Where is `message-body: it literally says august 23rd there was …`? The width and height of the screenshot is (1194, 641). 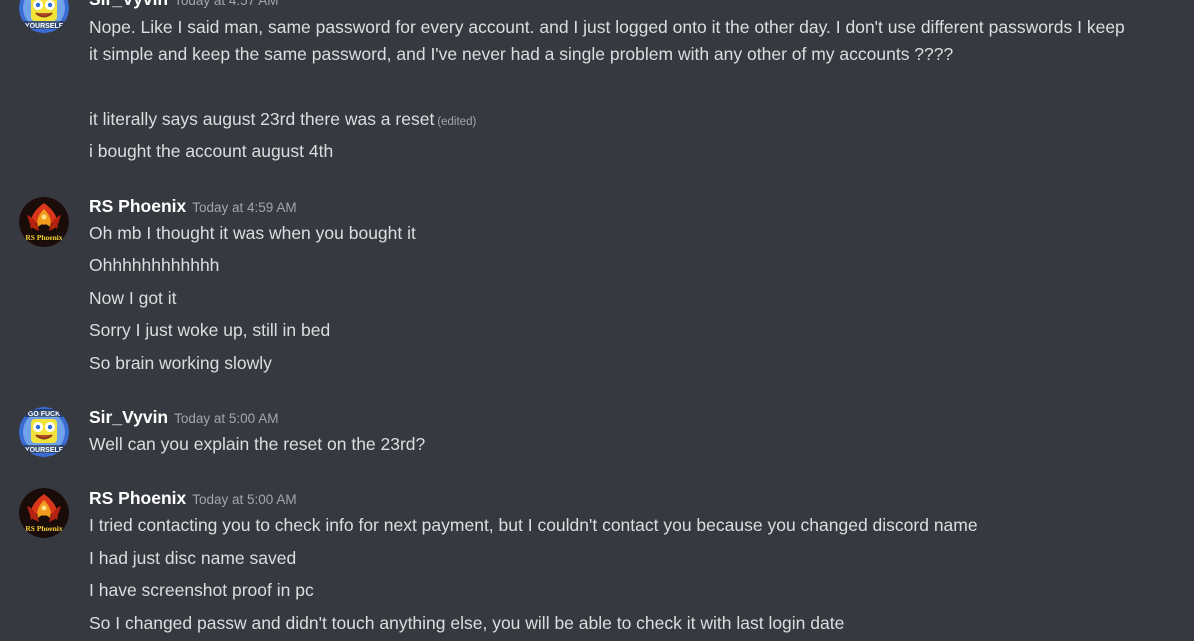 message-body: it literally says august 23rd there was … is located at coordinates (262, 119).